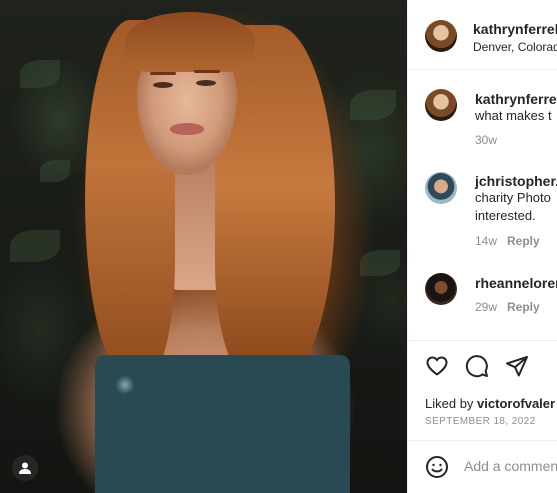  Describe the element at coordinates (222, 424) in the screenshot. I see `sequin-dress` at that location.